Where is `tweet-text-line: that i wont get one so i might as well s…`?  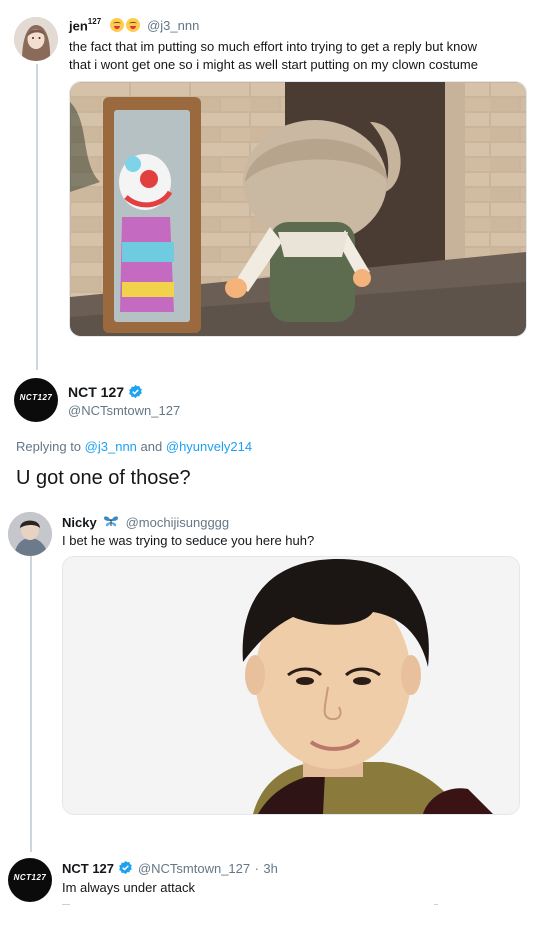 tweet-text-line: that i wont get one so i might as well s… is located at coordinates (273, 64).